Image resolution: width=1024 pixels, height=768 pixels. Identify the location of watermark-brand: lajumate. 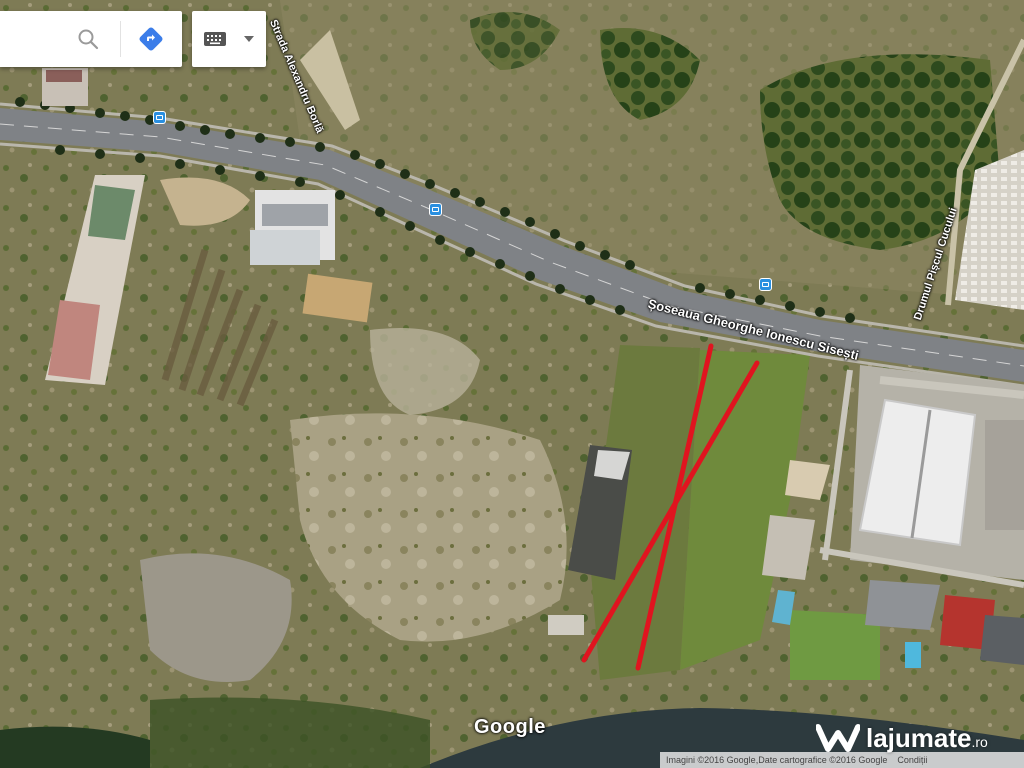
(919, 737).